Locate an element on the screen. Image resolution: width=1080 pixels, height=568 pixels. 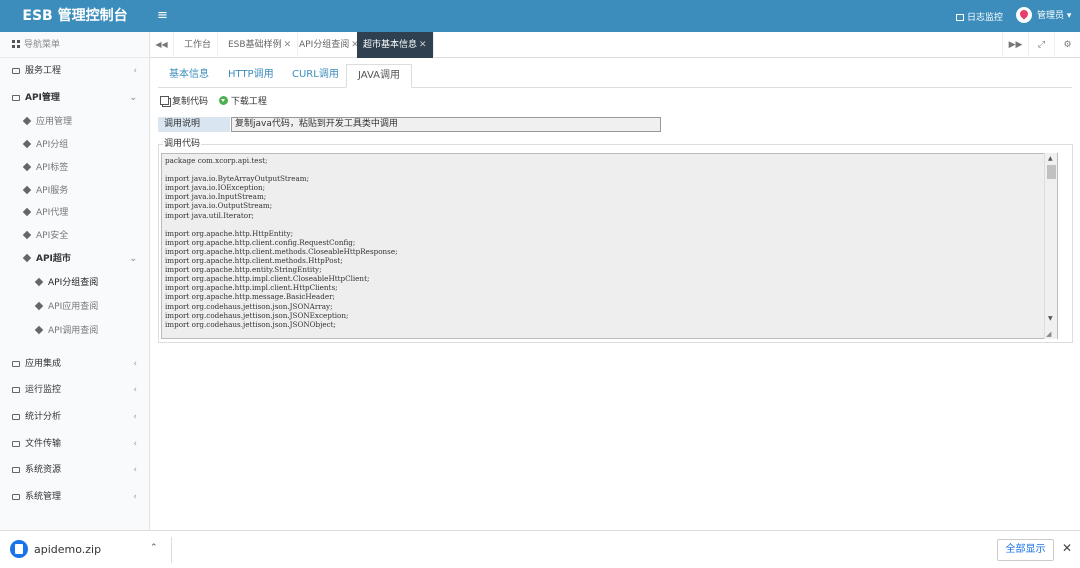
sidebar-item-system-resource: 系统资源 ‹ is located at coordinates (74, 470).